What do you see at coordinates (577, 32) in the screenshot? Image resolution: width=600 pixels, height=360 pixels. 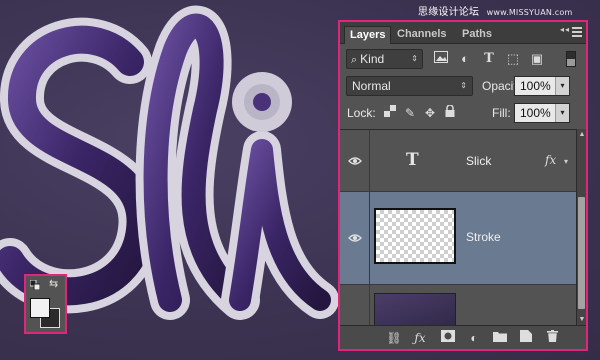 I see `panel-menu-icon` at bounding box center [577, 32].